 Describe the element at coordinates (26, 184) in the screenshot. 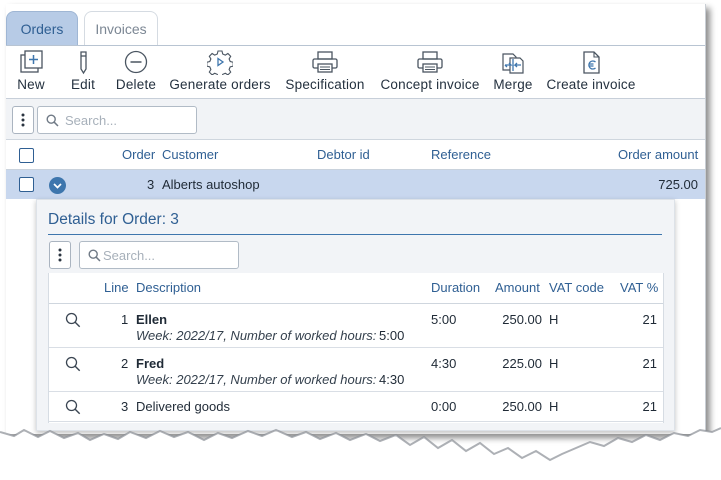

I see `row-checkbox` at that location.